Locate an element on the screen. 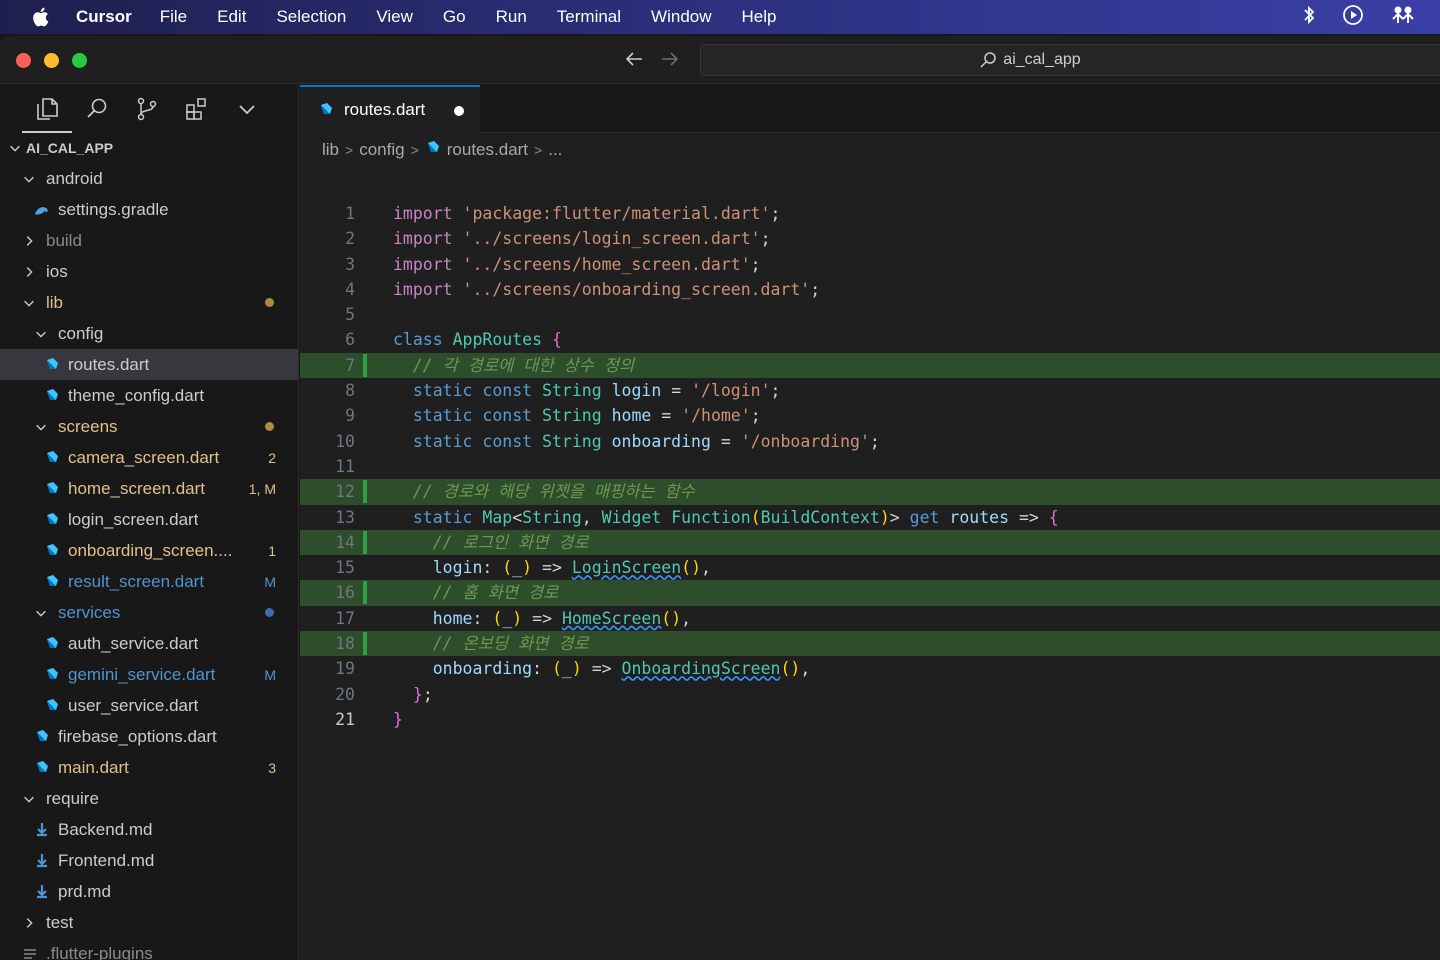 This screenshot has height=960, width=1440. tree-item-android: android is located at coordinates (149, 178).